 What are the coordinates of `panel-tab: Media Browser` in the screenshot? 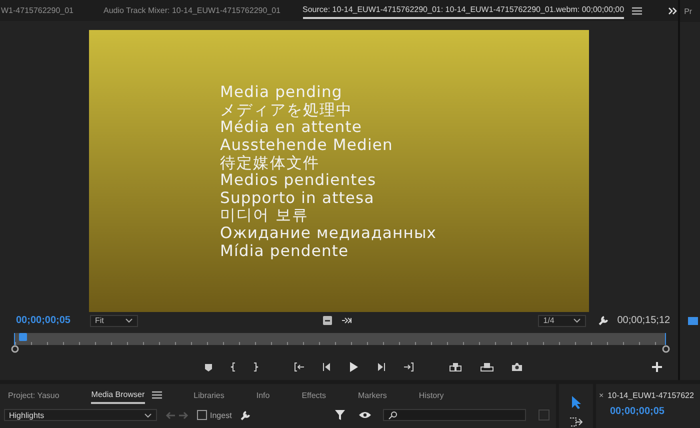 It's located at (118, 395).